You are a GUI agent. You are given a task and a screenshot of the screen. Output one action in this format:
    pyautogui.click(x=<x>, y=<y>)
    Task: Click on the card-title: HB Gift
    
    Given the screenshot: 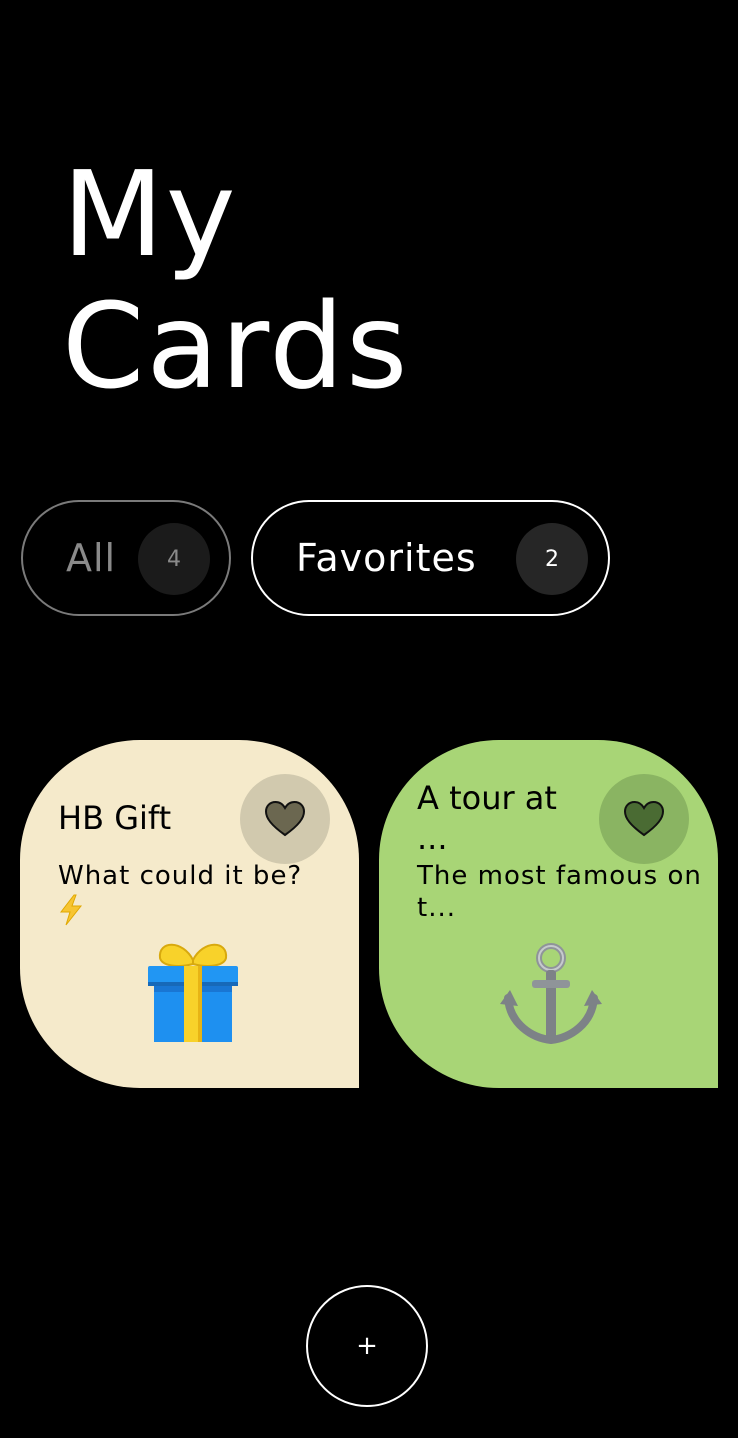 What is the action you would take?
    pyautogui.click(x=115, y=818)
    